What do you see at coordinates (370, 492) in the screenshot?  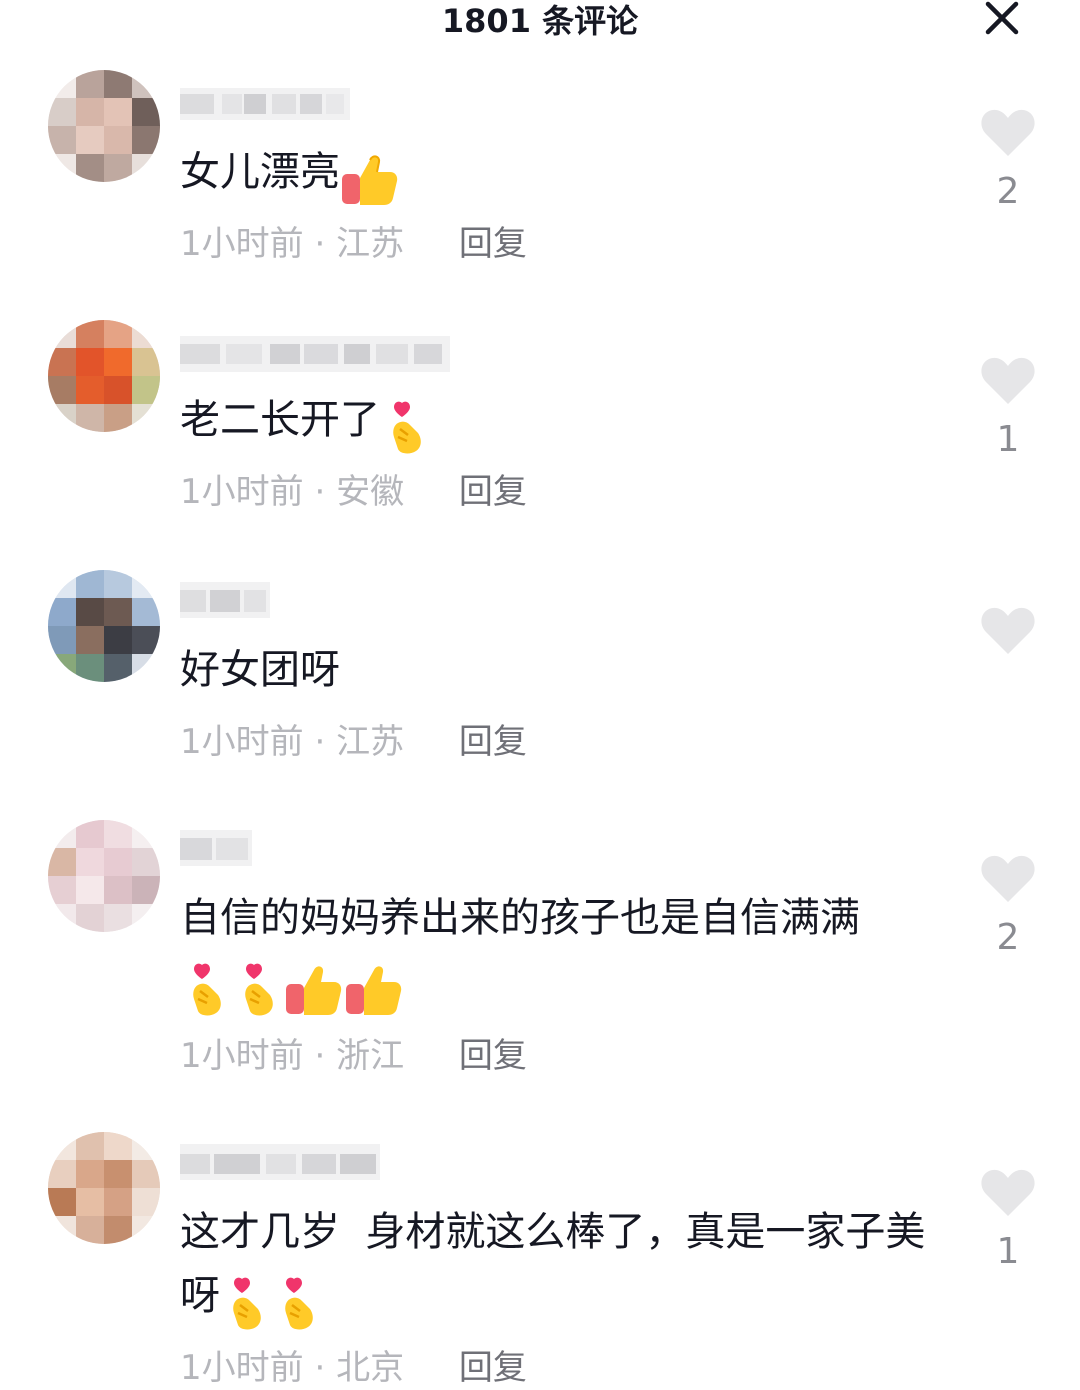 I see `comment-location: 安徽` at bounding box center [370, 492].